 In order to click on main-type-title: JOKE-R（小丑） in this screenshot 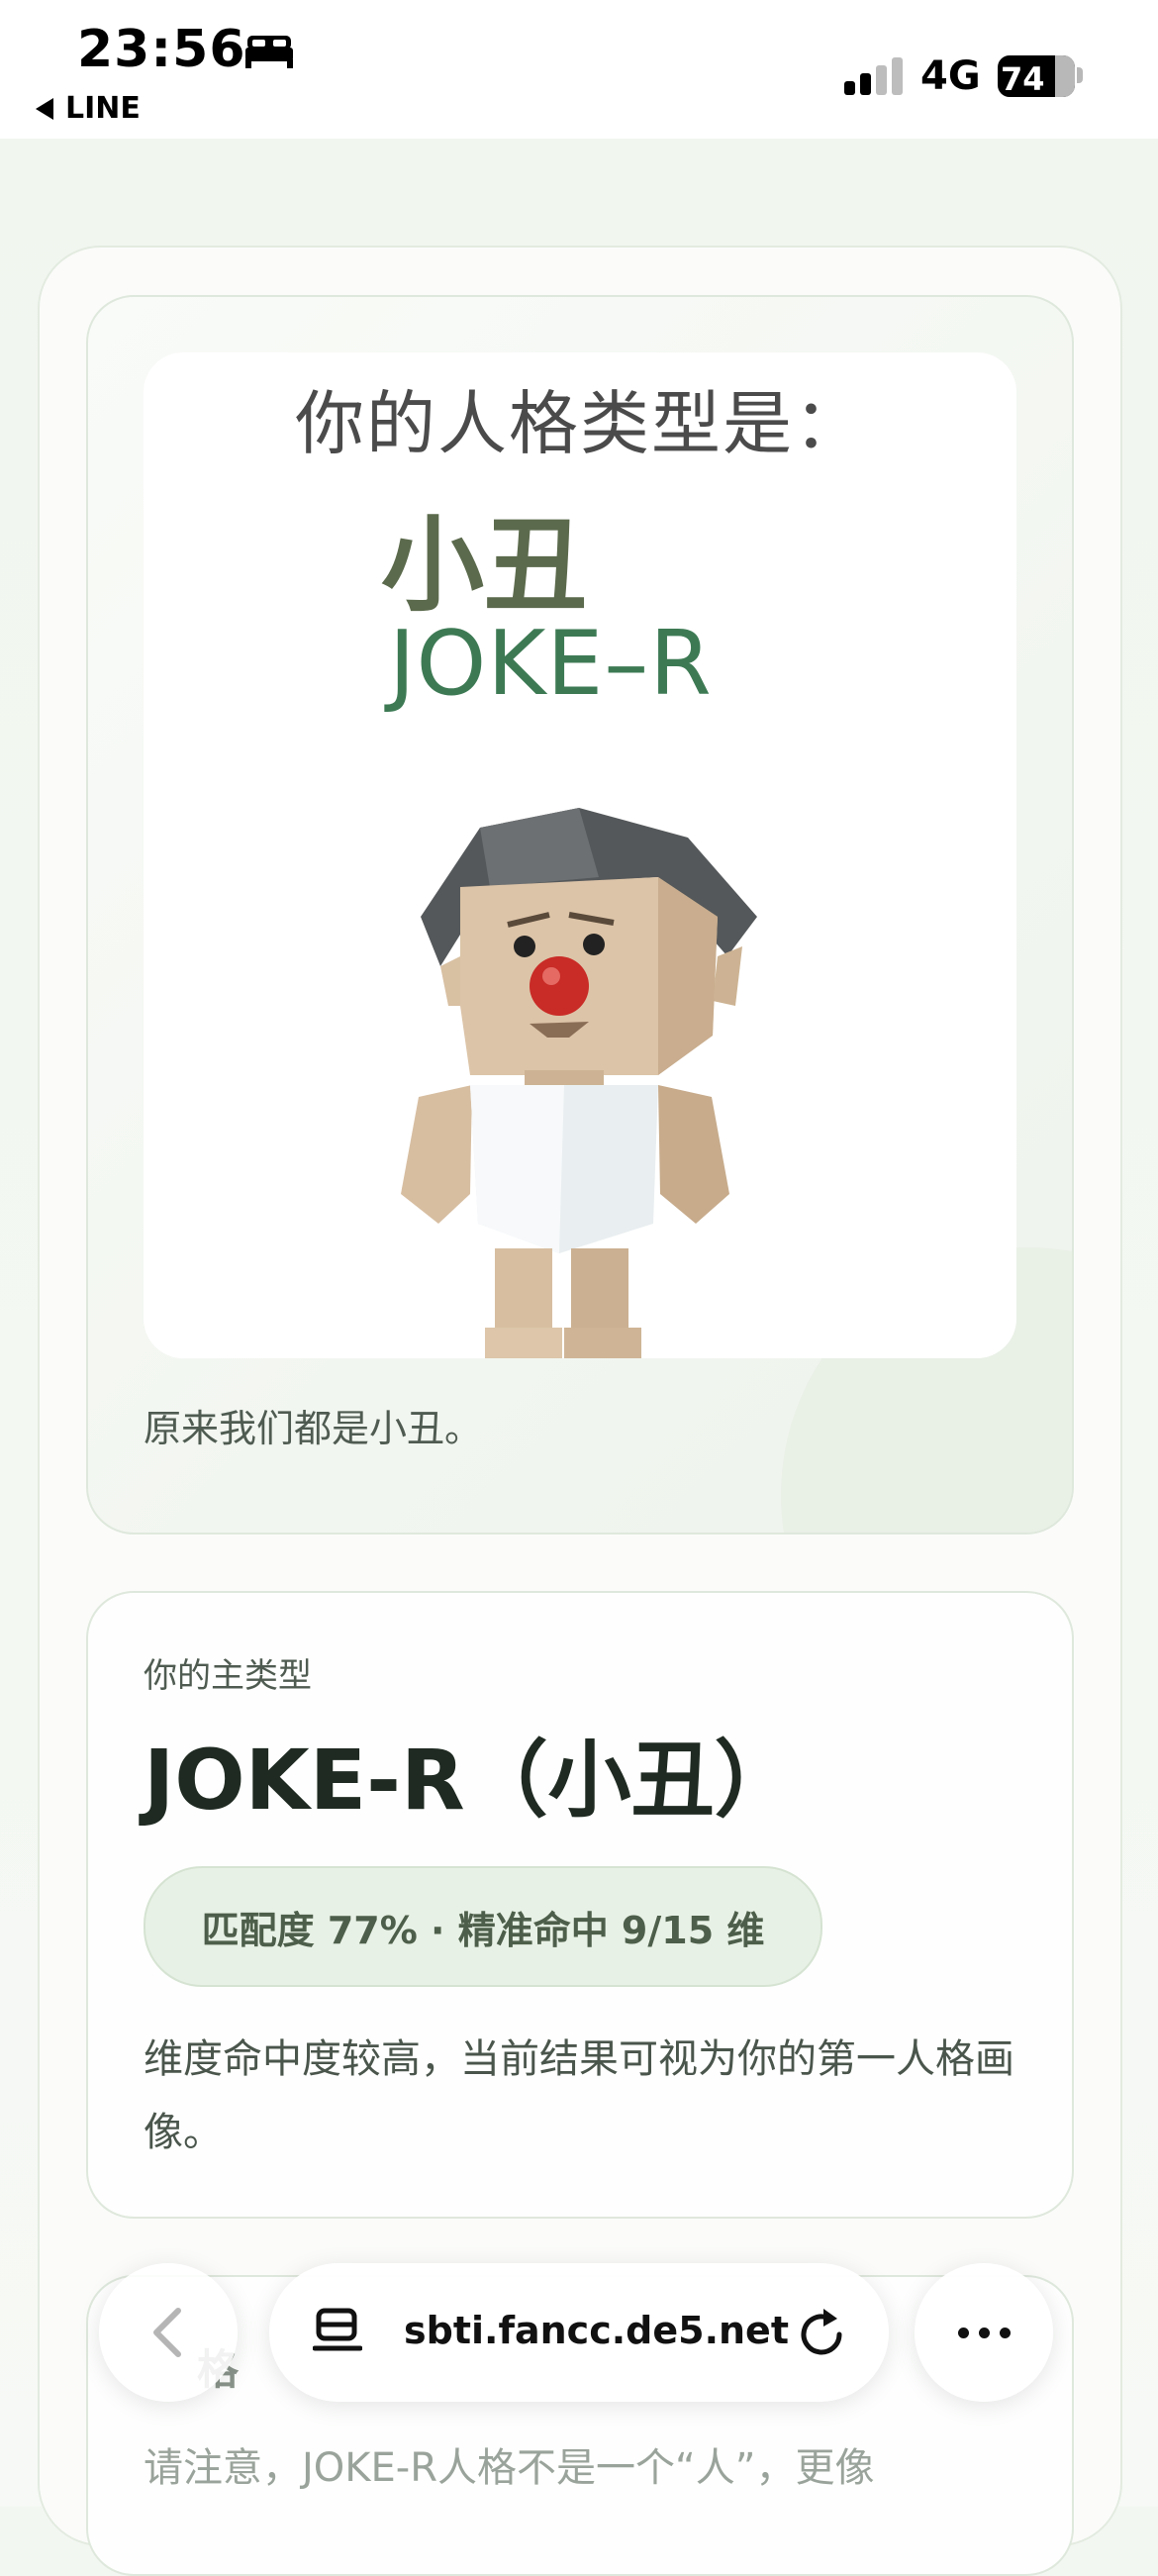, I will do `click(471, 1781)`.